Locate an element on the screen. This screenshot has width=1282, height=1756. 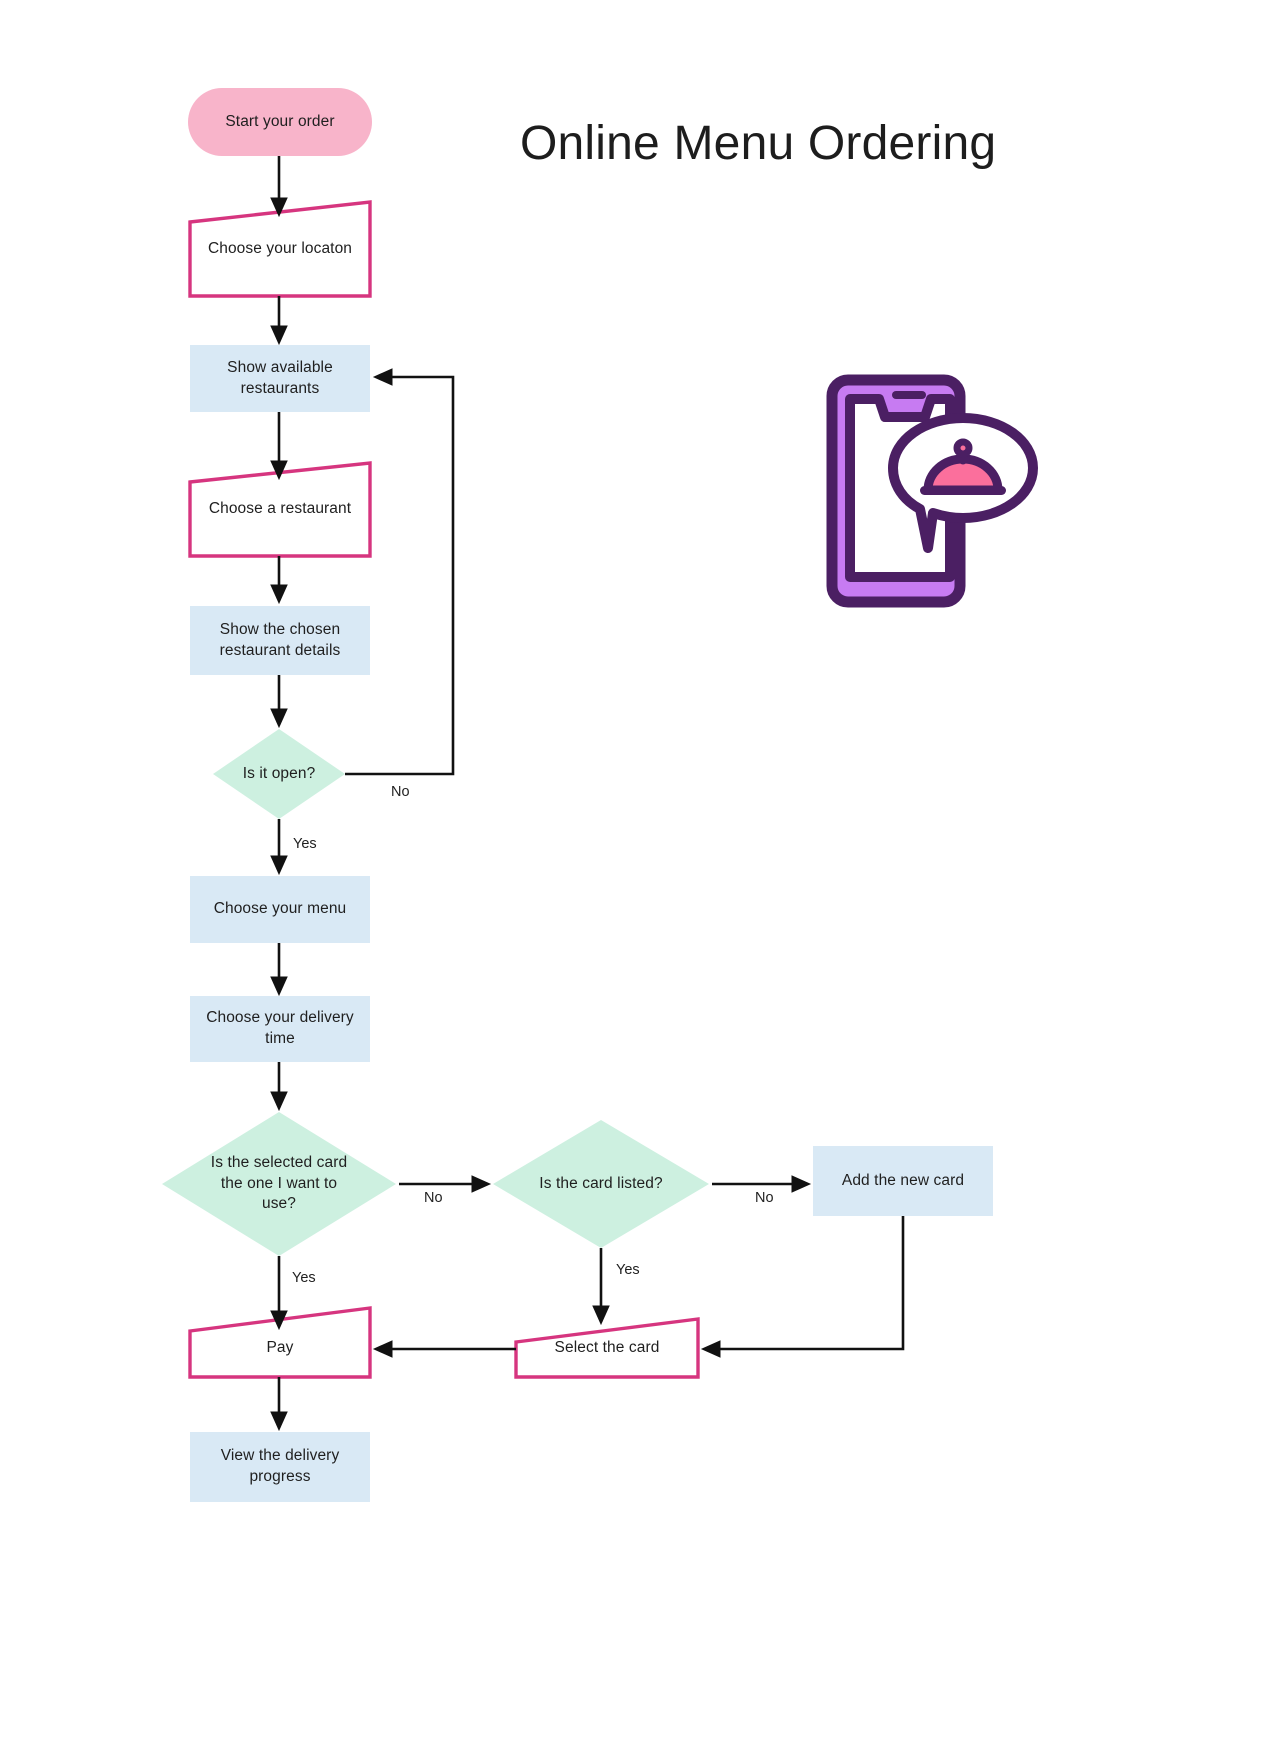
node-is-open-label: Is it open? is located at coordinates (279, 773).